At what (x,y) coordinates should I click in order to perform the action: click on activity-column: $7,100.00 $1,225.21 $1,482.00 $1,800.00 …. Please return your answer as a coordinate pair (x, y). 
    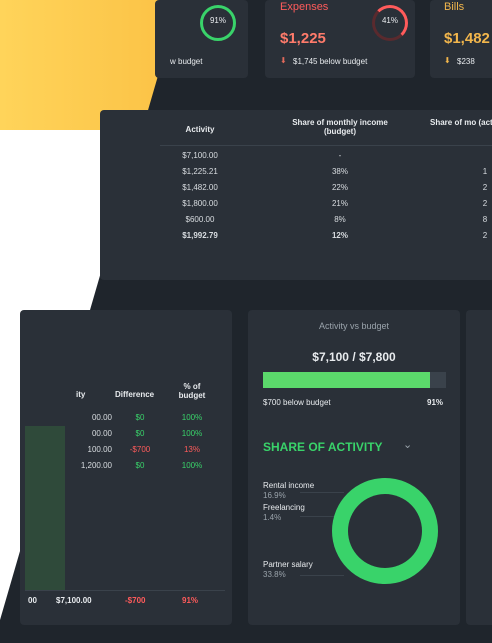
    Looking at the image, I should click on (200, 196).